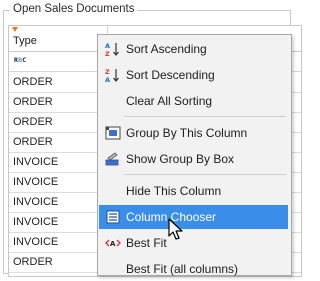  Describe the element at coordinates (15, 29) in the screenshot. I see `filter-indicator-icon` at that location.